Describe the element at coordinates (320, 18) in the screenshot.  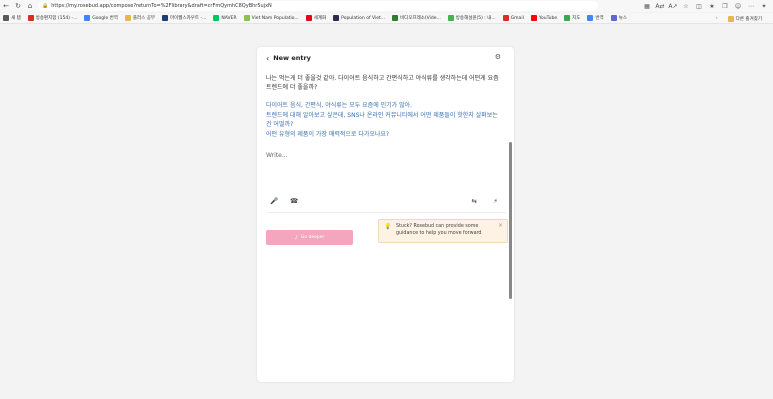
I see `bookmark-label: 세계화` at that location.